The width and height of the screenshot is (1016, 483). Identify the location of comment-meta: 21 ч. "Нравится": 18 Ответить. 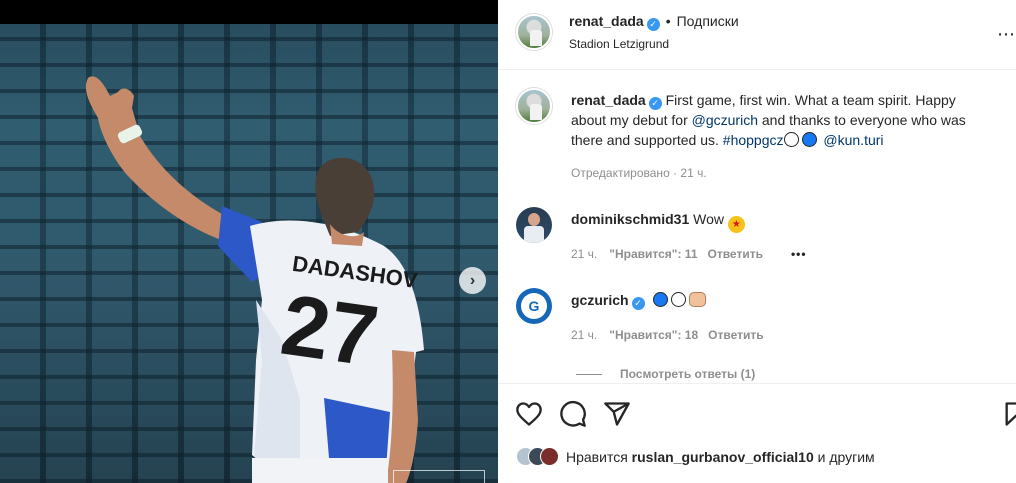
(667, 335).